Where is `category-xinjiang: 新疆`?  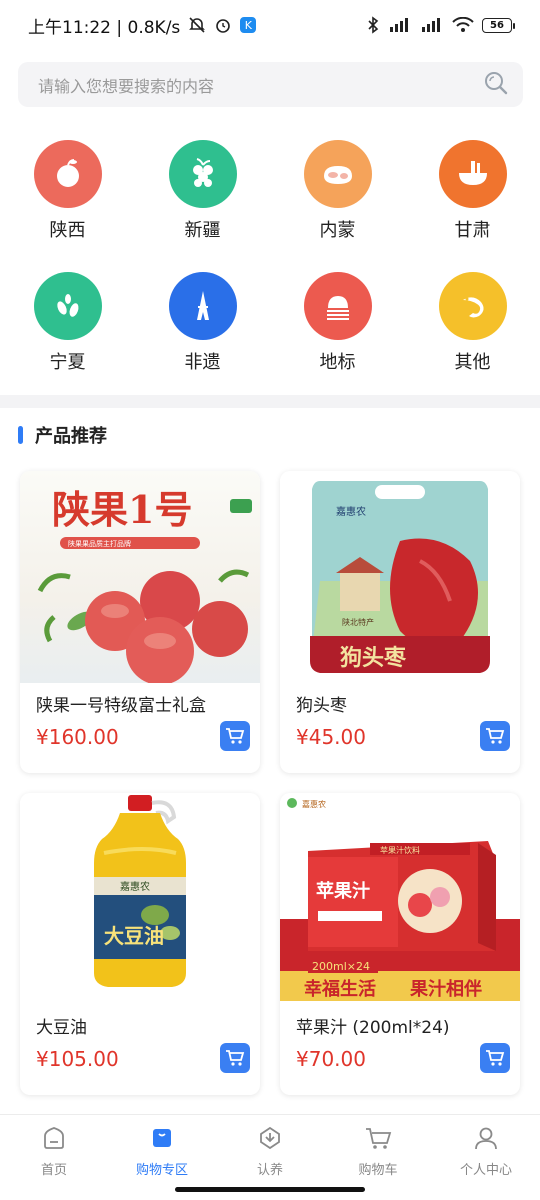 category-xinjiang: 新疆 is located at coordinates (202, 196).